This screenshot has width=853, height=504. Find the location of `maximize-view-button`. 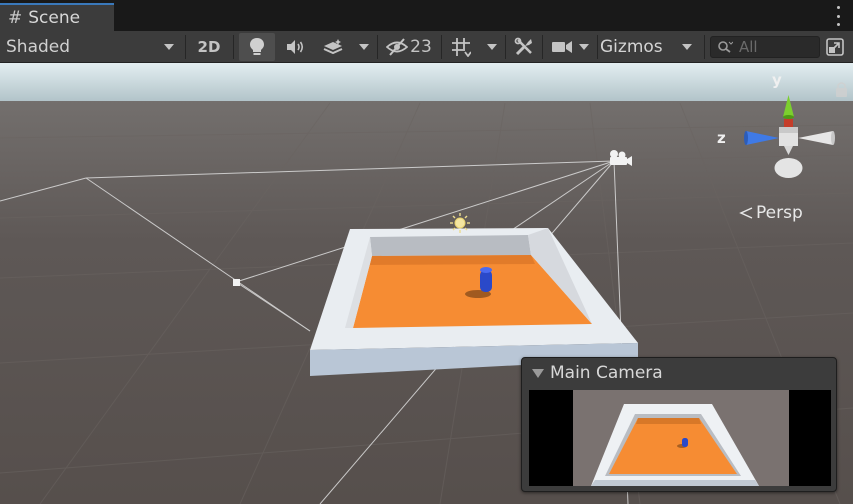

maximize-view-button is located at coordinates (835, 47).